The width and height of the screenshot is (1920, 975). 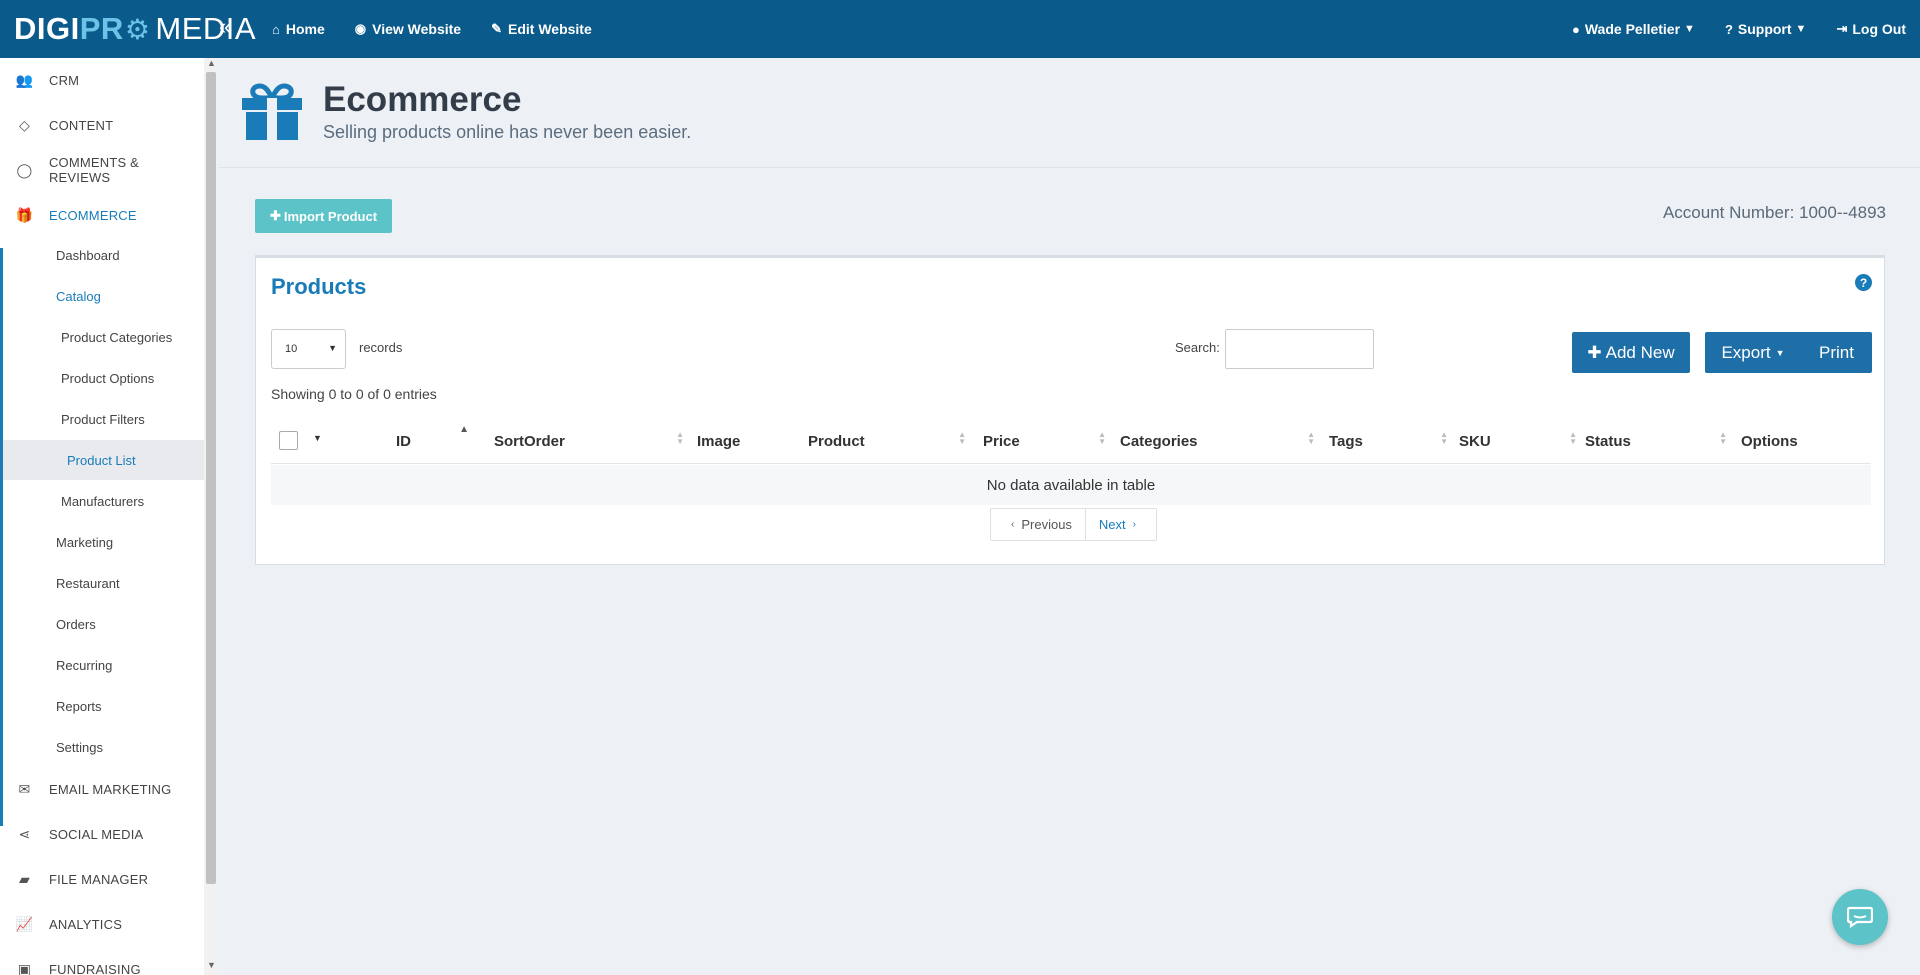 What do you see at coordinates (1519, 441) in the screenshot?
I see `column-header-sku: SKU ▲ ▼` at bounding box center [1519, 441].